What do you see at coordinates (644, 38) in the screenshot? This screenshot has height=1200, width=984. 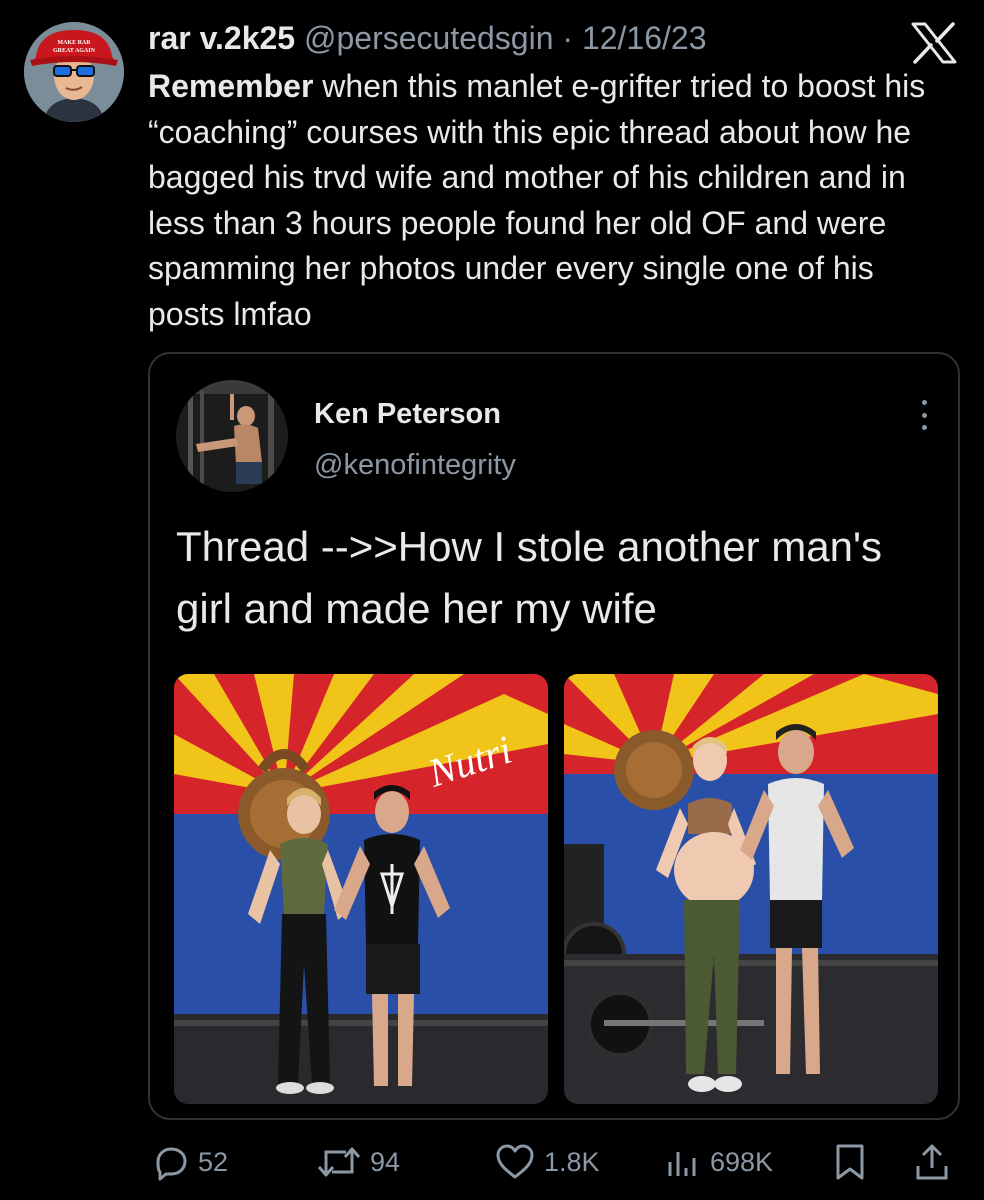 I see `tweet-date: 12/16/23` at bounding box center [644, 38].